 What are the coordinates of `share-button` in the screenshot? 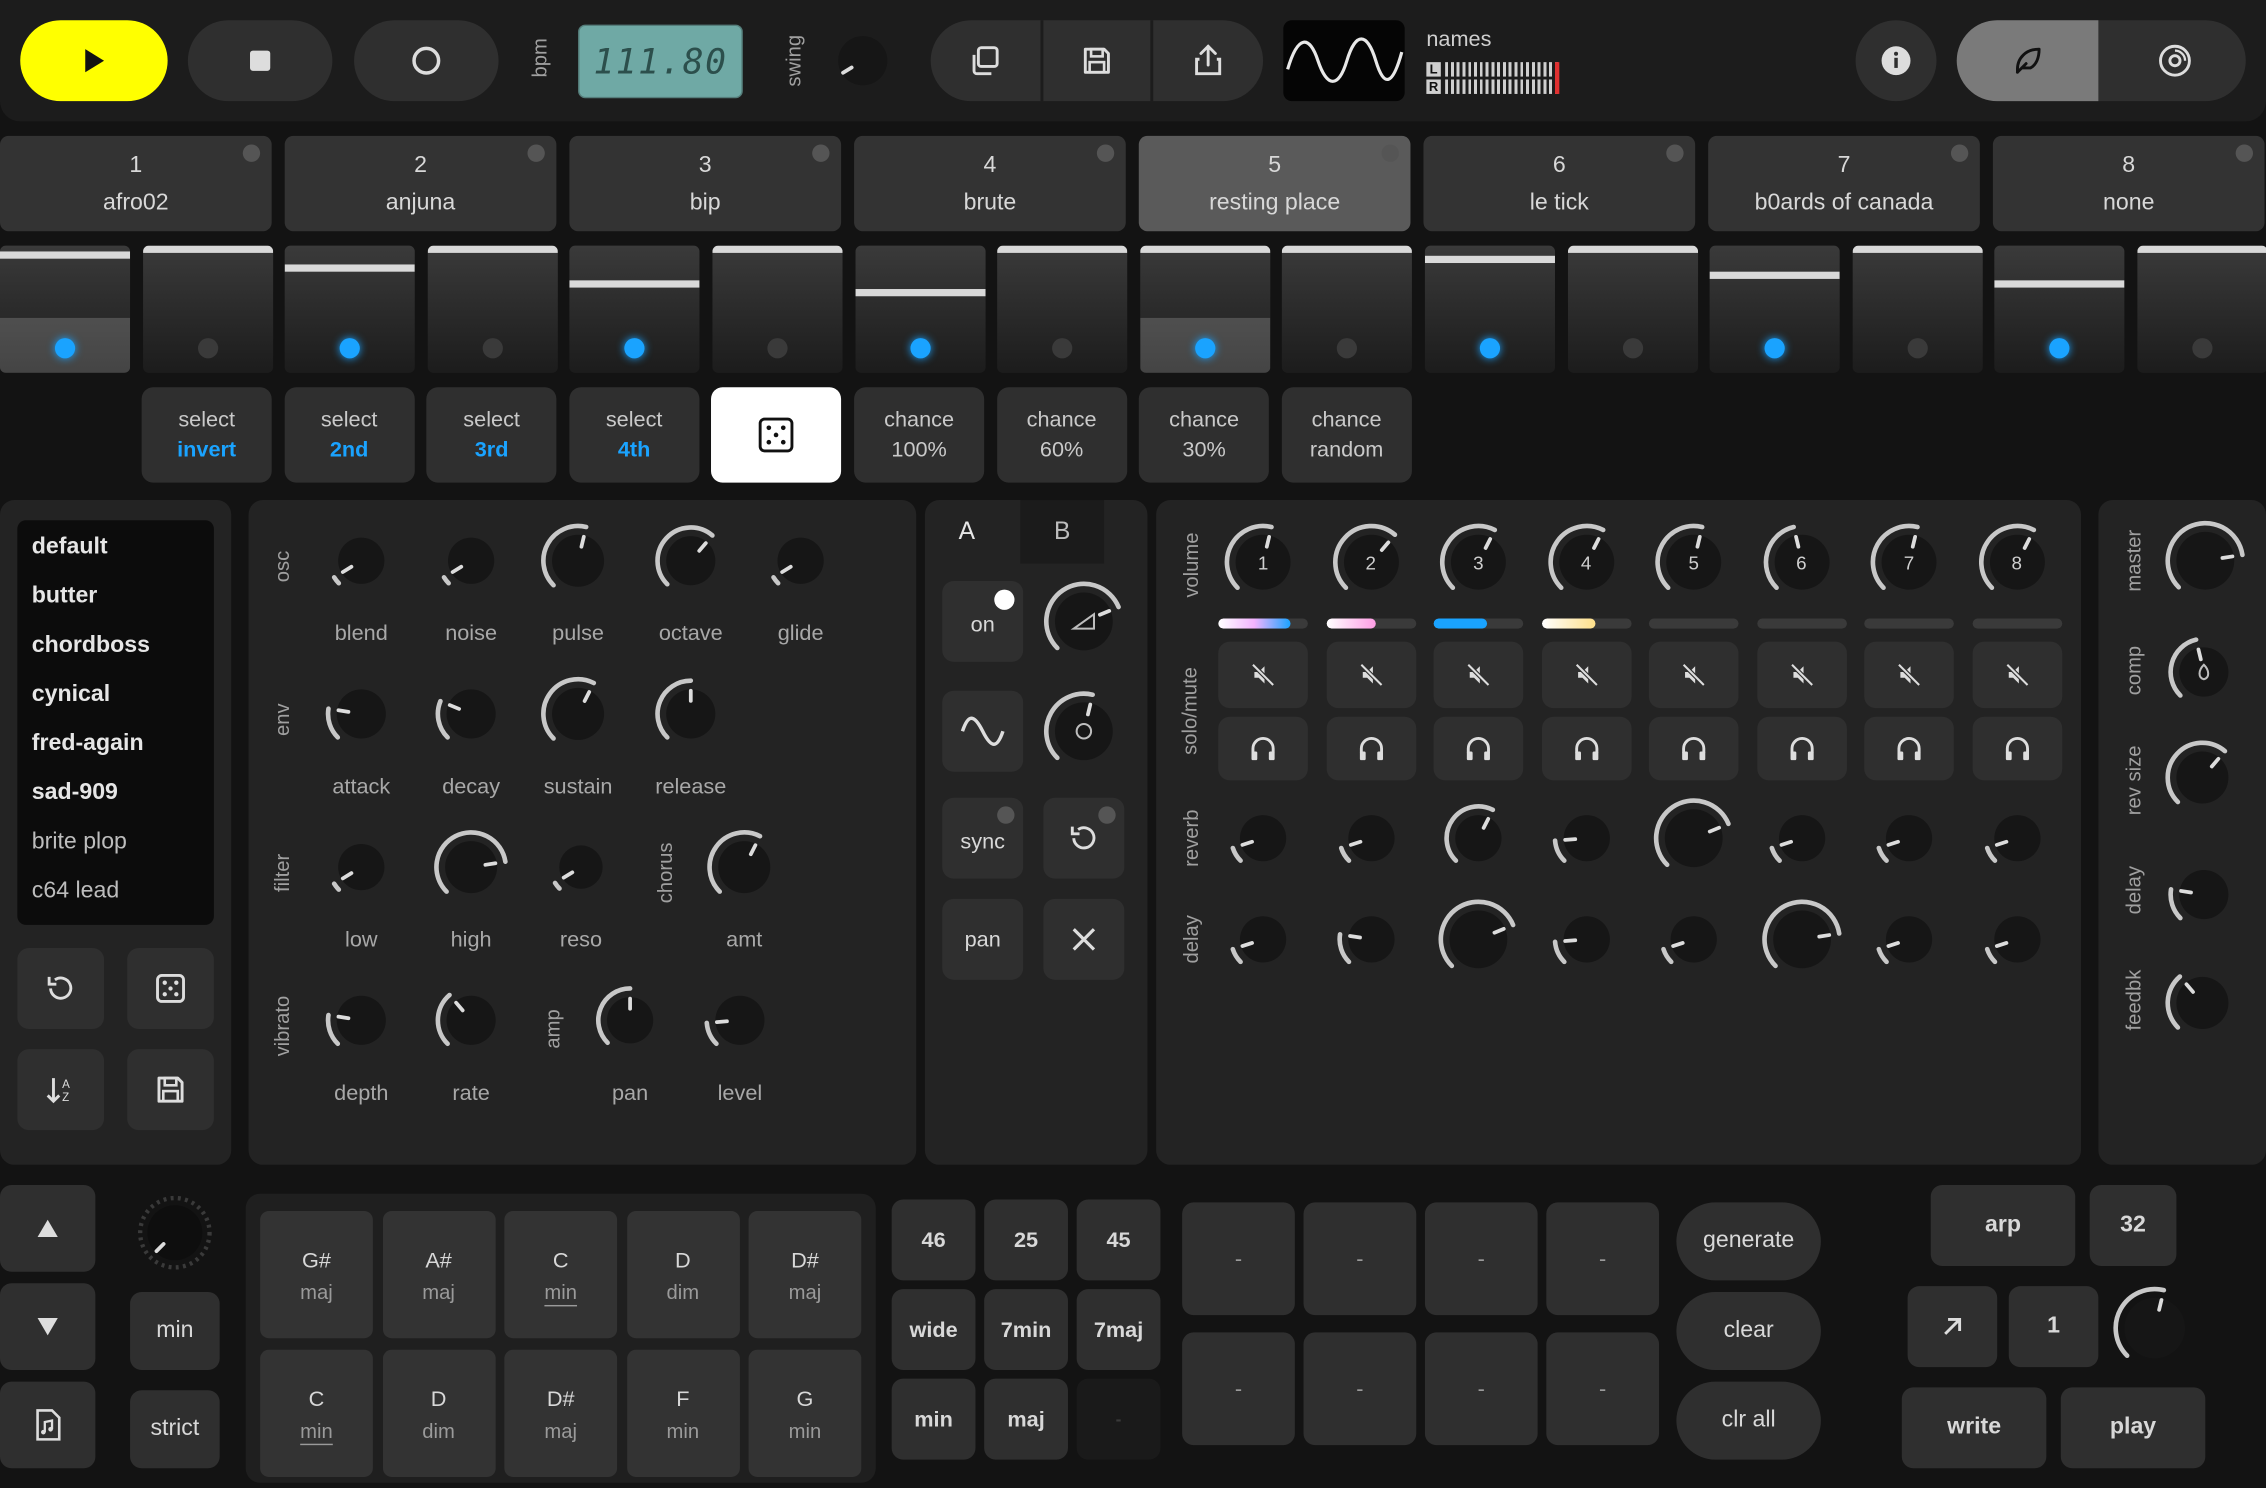 It's located at (1208, 60).